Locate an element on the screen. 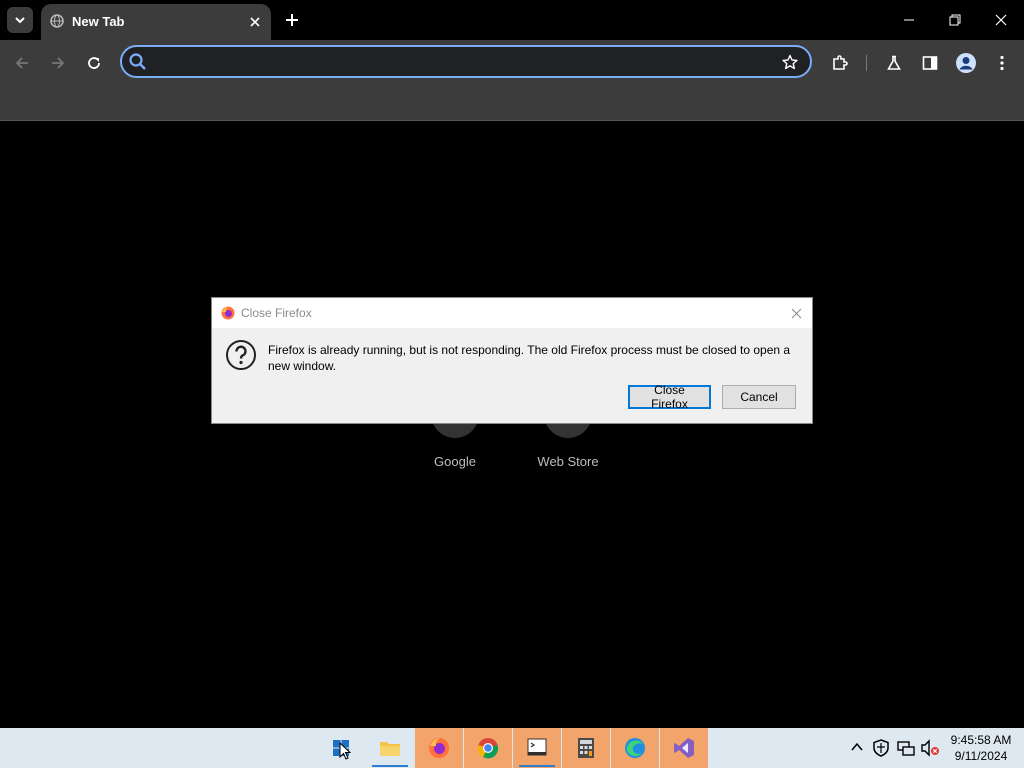 This screenshot has height=768, width=1024. bookmark-bar is located at coordinates (512, 103).